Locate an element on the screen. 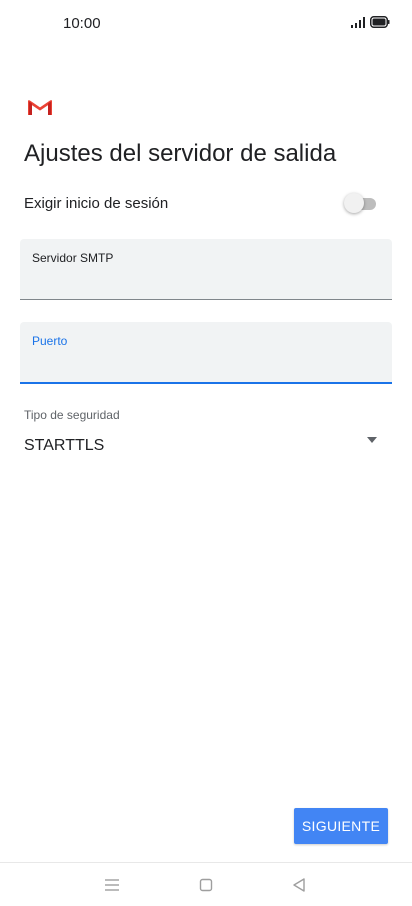  signal-icon is located at coordinates (358, 22).